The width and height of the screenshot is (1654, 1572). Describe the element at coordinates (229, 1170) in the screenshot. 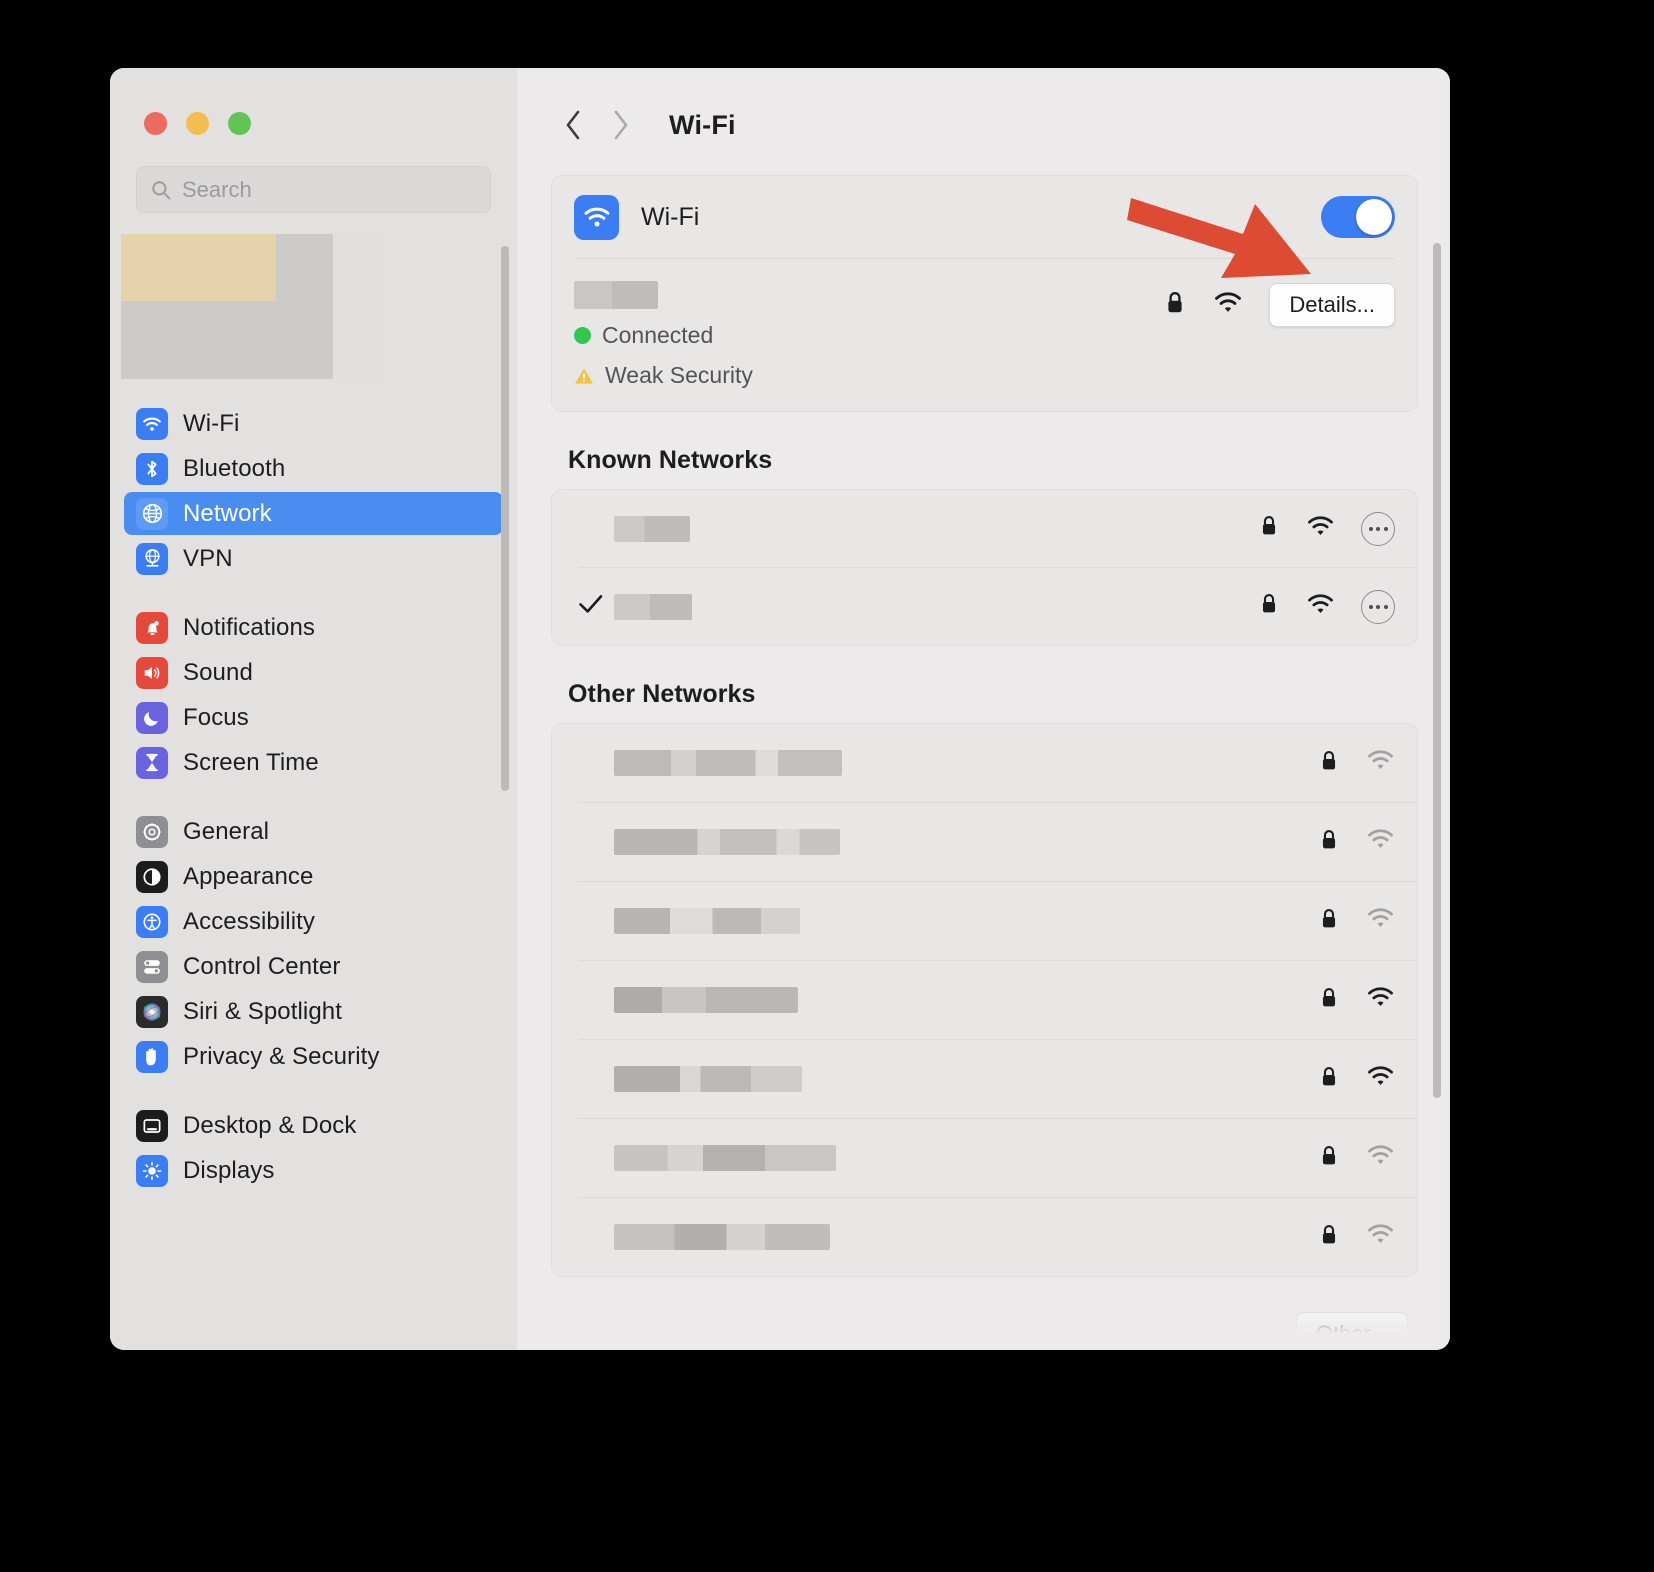

I see `sidebar-item-label: Displays` at that location.